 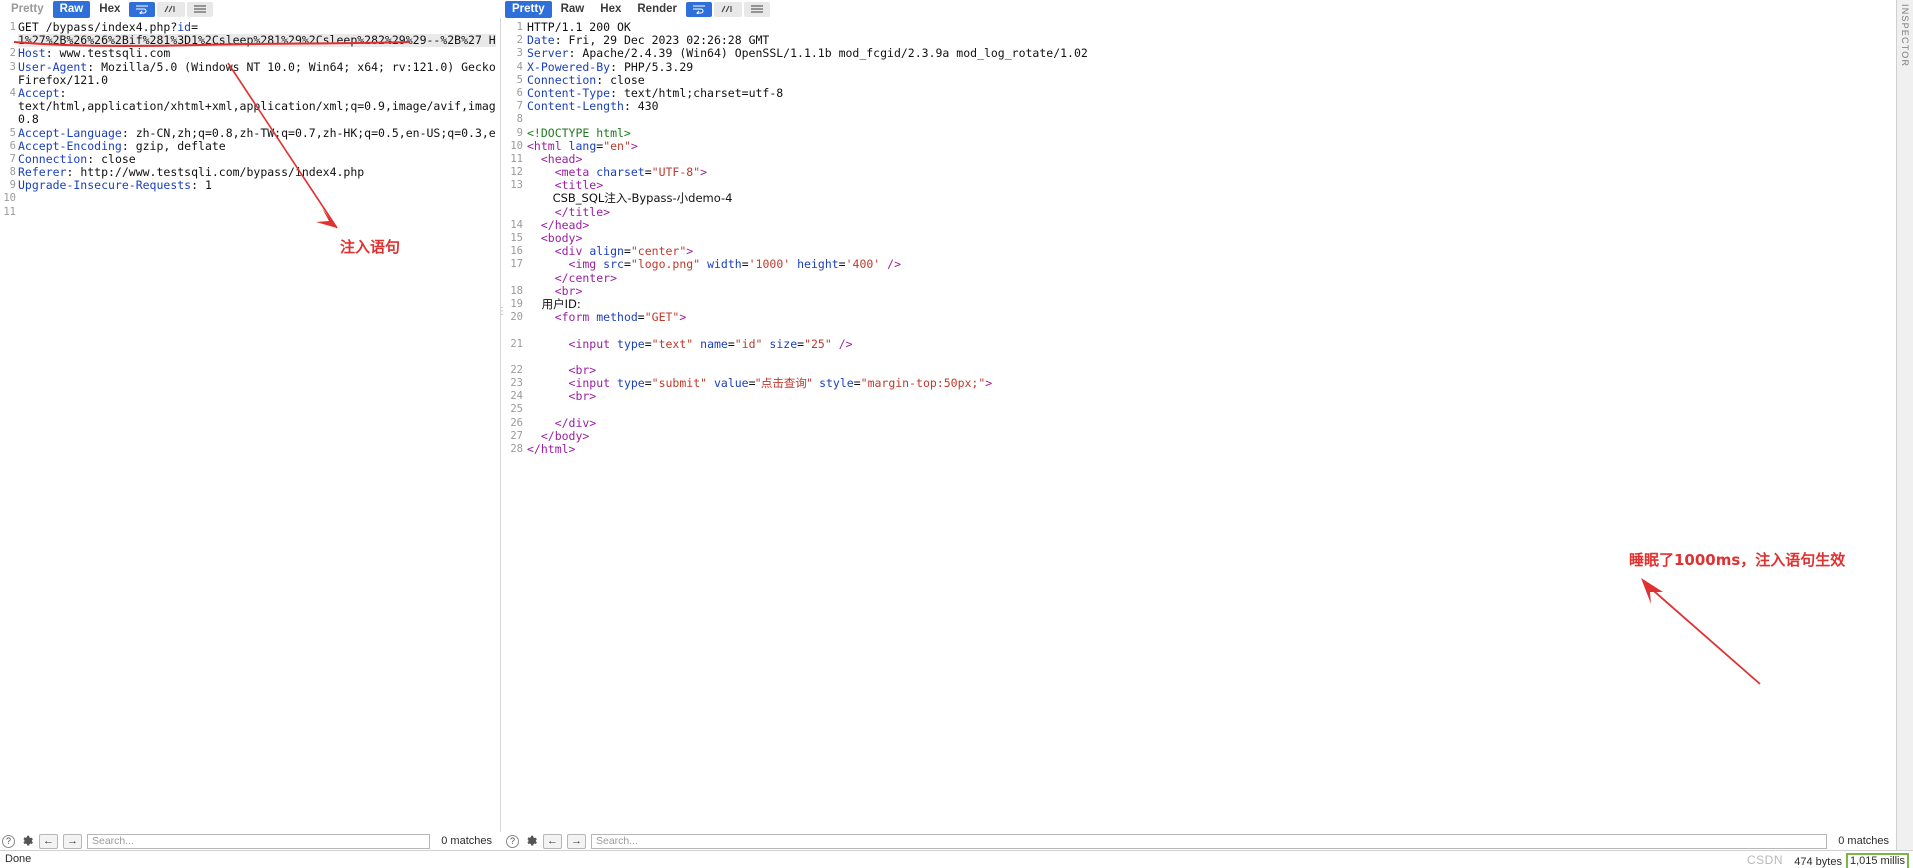 I want to click on code-token: <meta, so click(x=562, y=172).